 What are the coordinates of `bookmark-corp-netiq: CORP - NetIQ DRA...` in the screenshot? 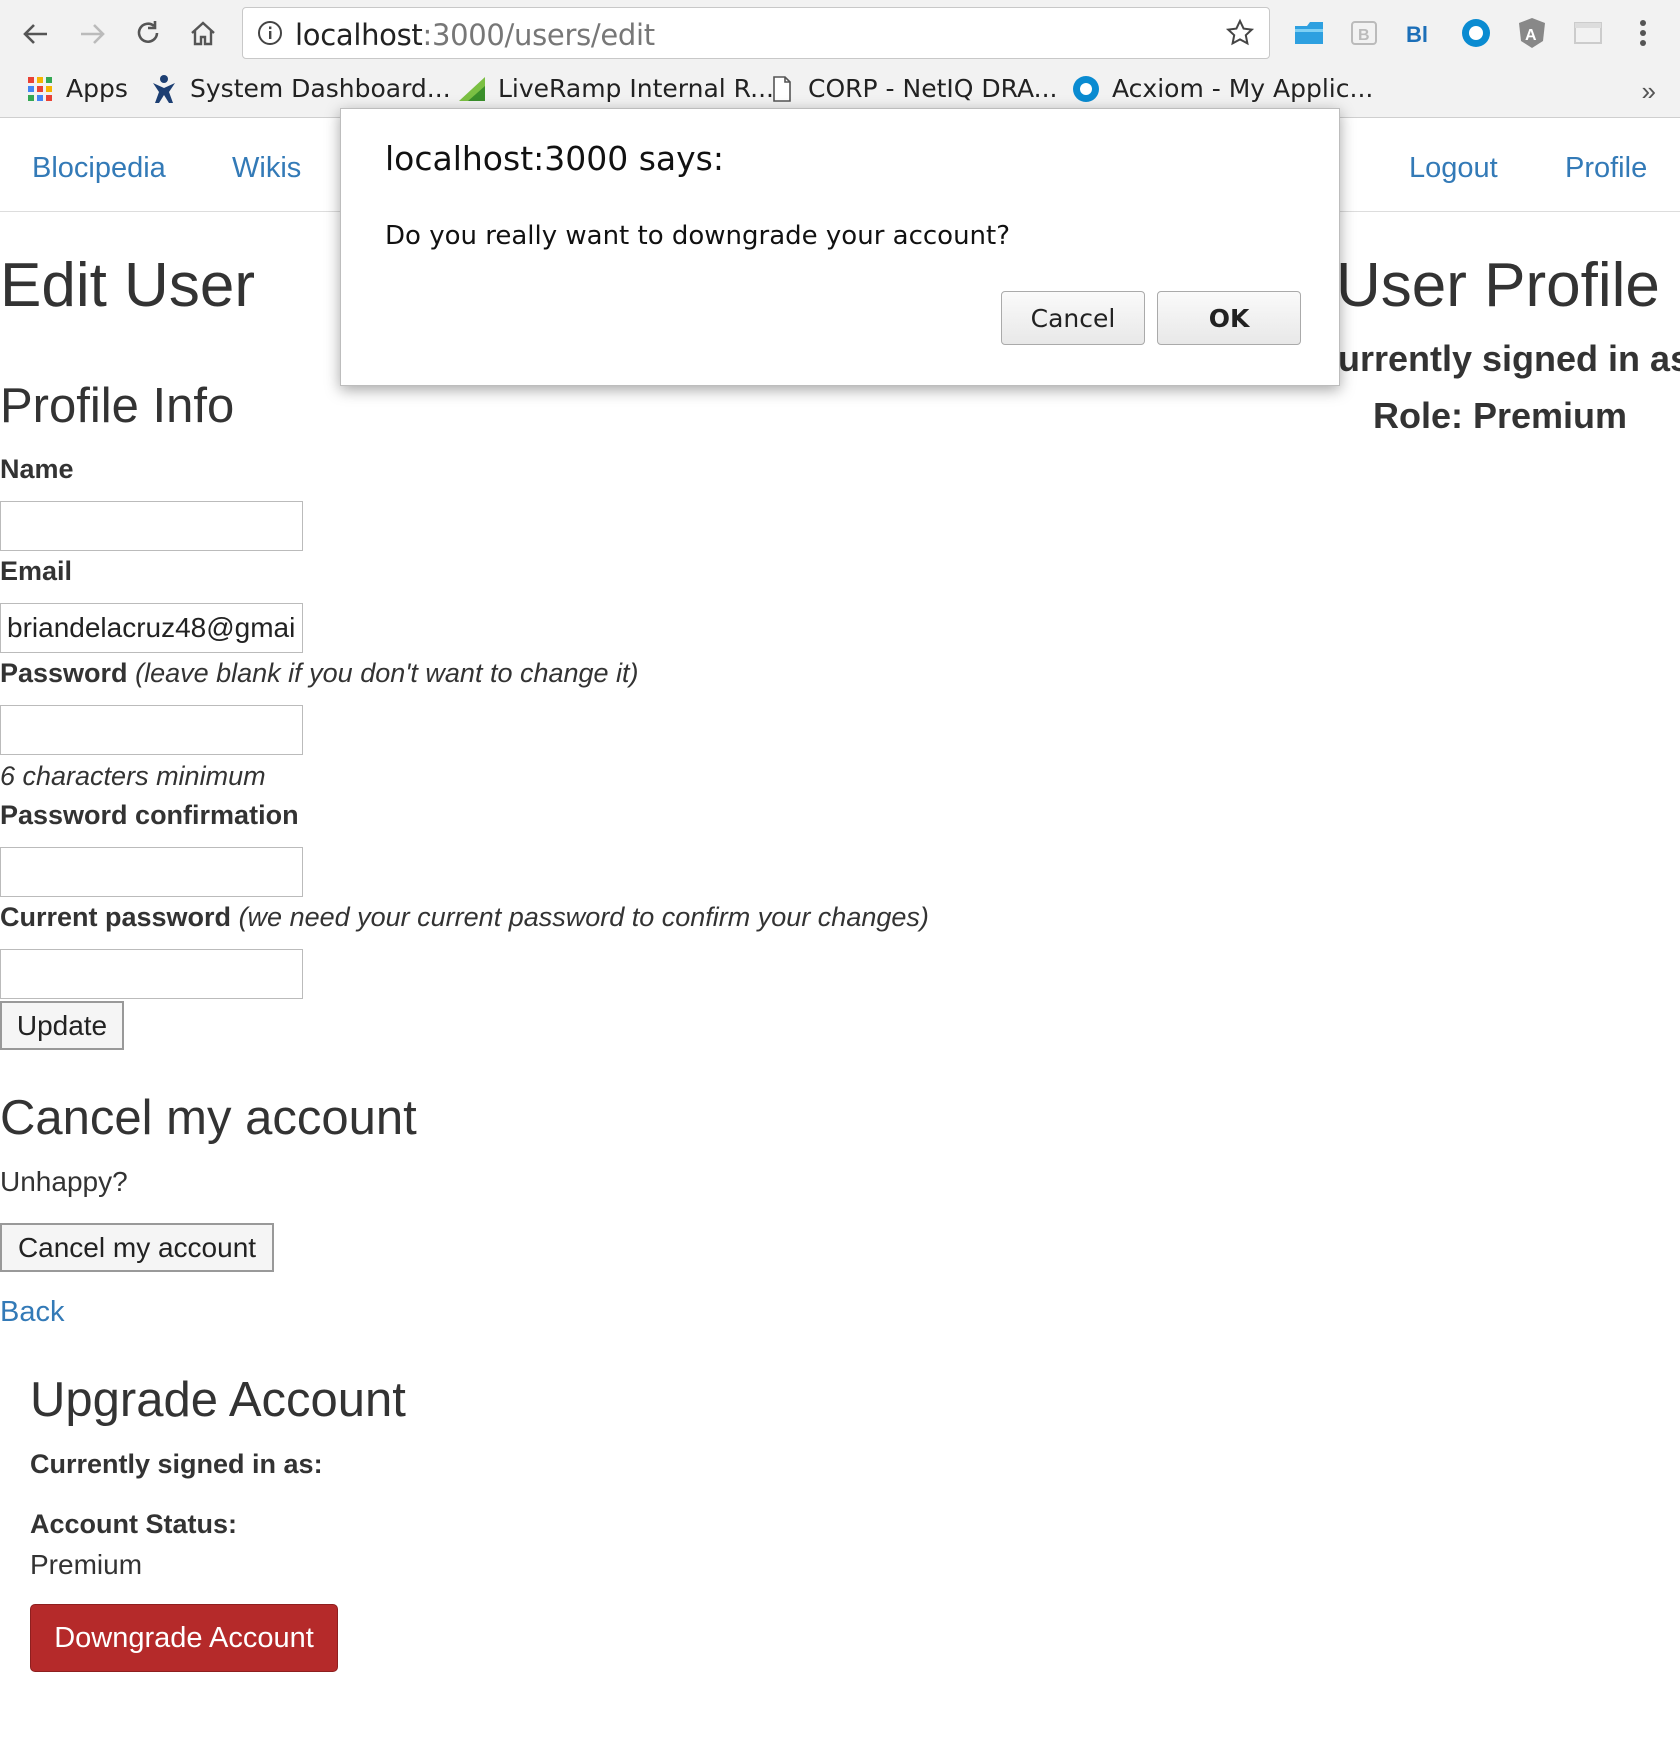 It's located at (913, 88).